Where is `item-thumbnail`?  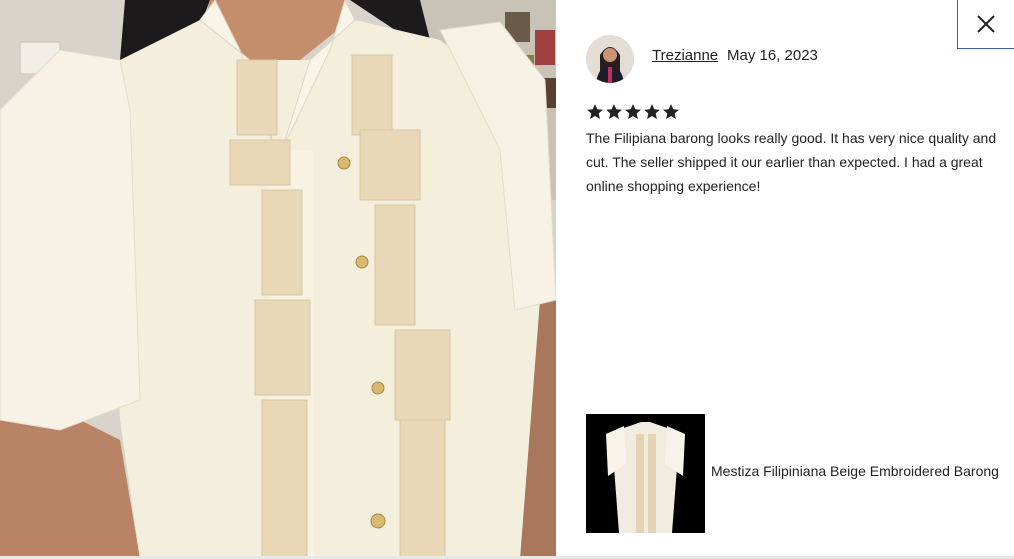
item-thumbnail is located at coordinates (645, 473).